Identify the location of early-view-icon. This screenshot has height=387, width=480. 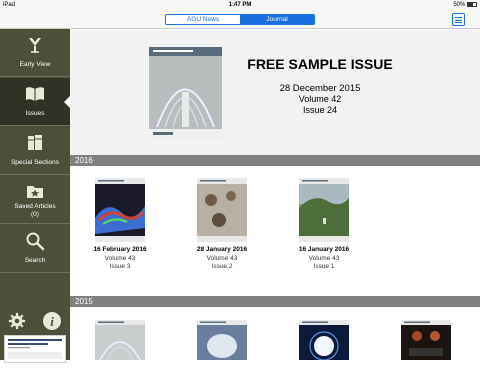
(35, 45).